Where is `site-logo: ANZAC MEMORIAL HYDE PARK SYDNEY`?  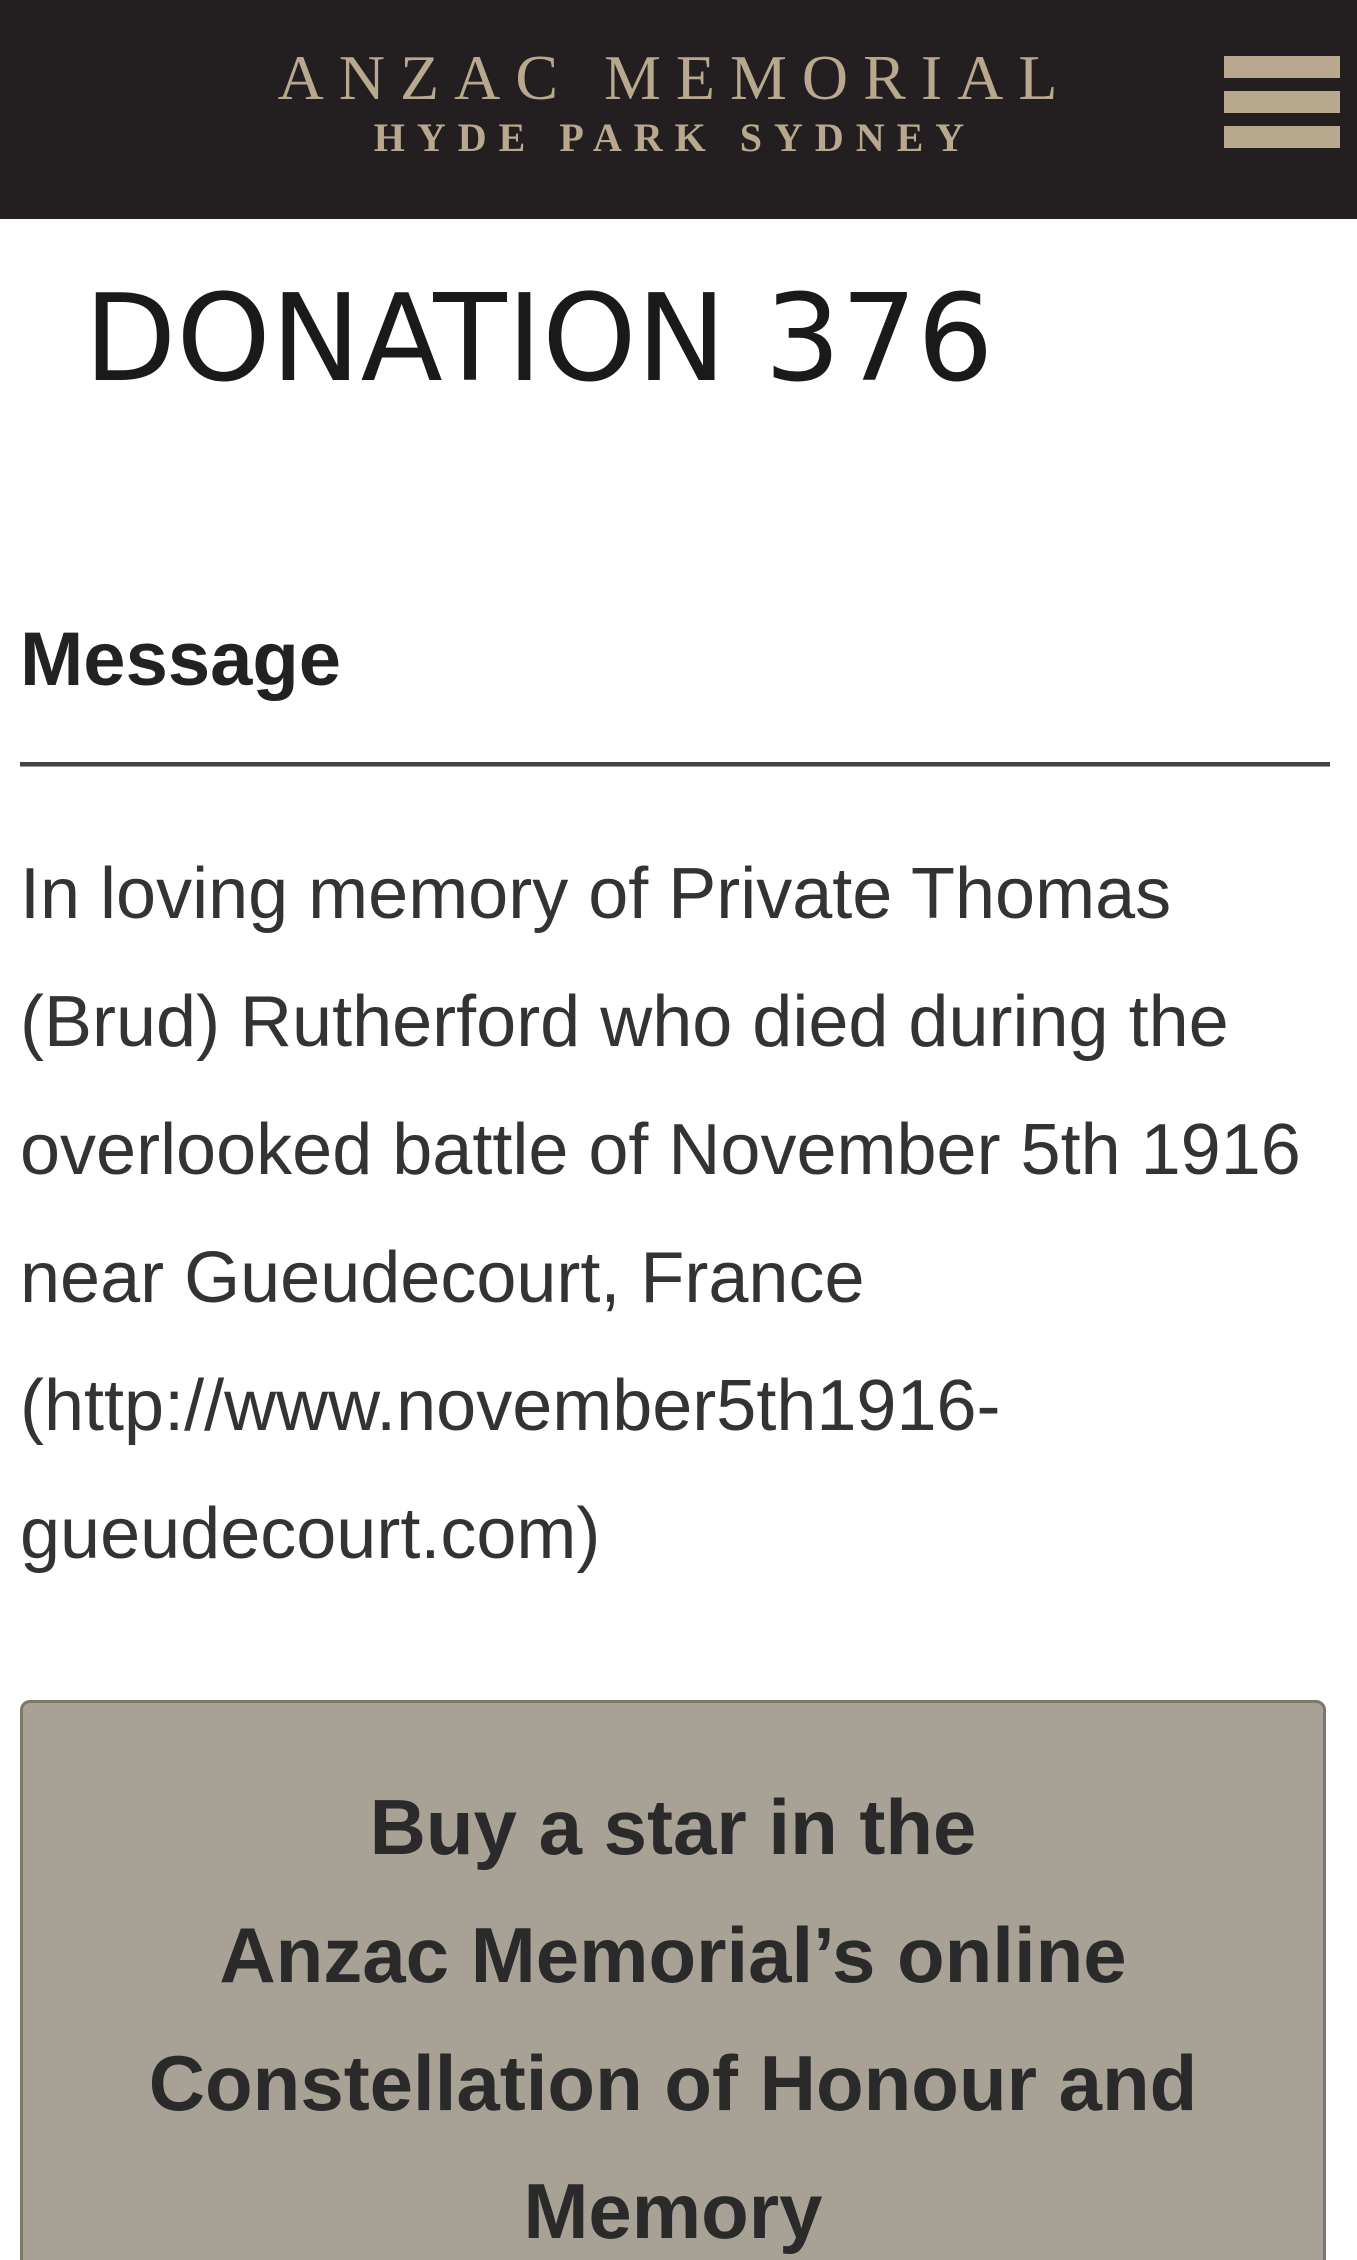 site-logo: ANZAC MEMORIAL HYDE PARK SYDNEY is located at coordinates (675, 100).